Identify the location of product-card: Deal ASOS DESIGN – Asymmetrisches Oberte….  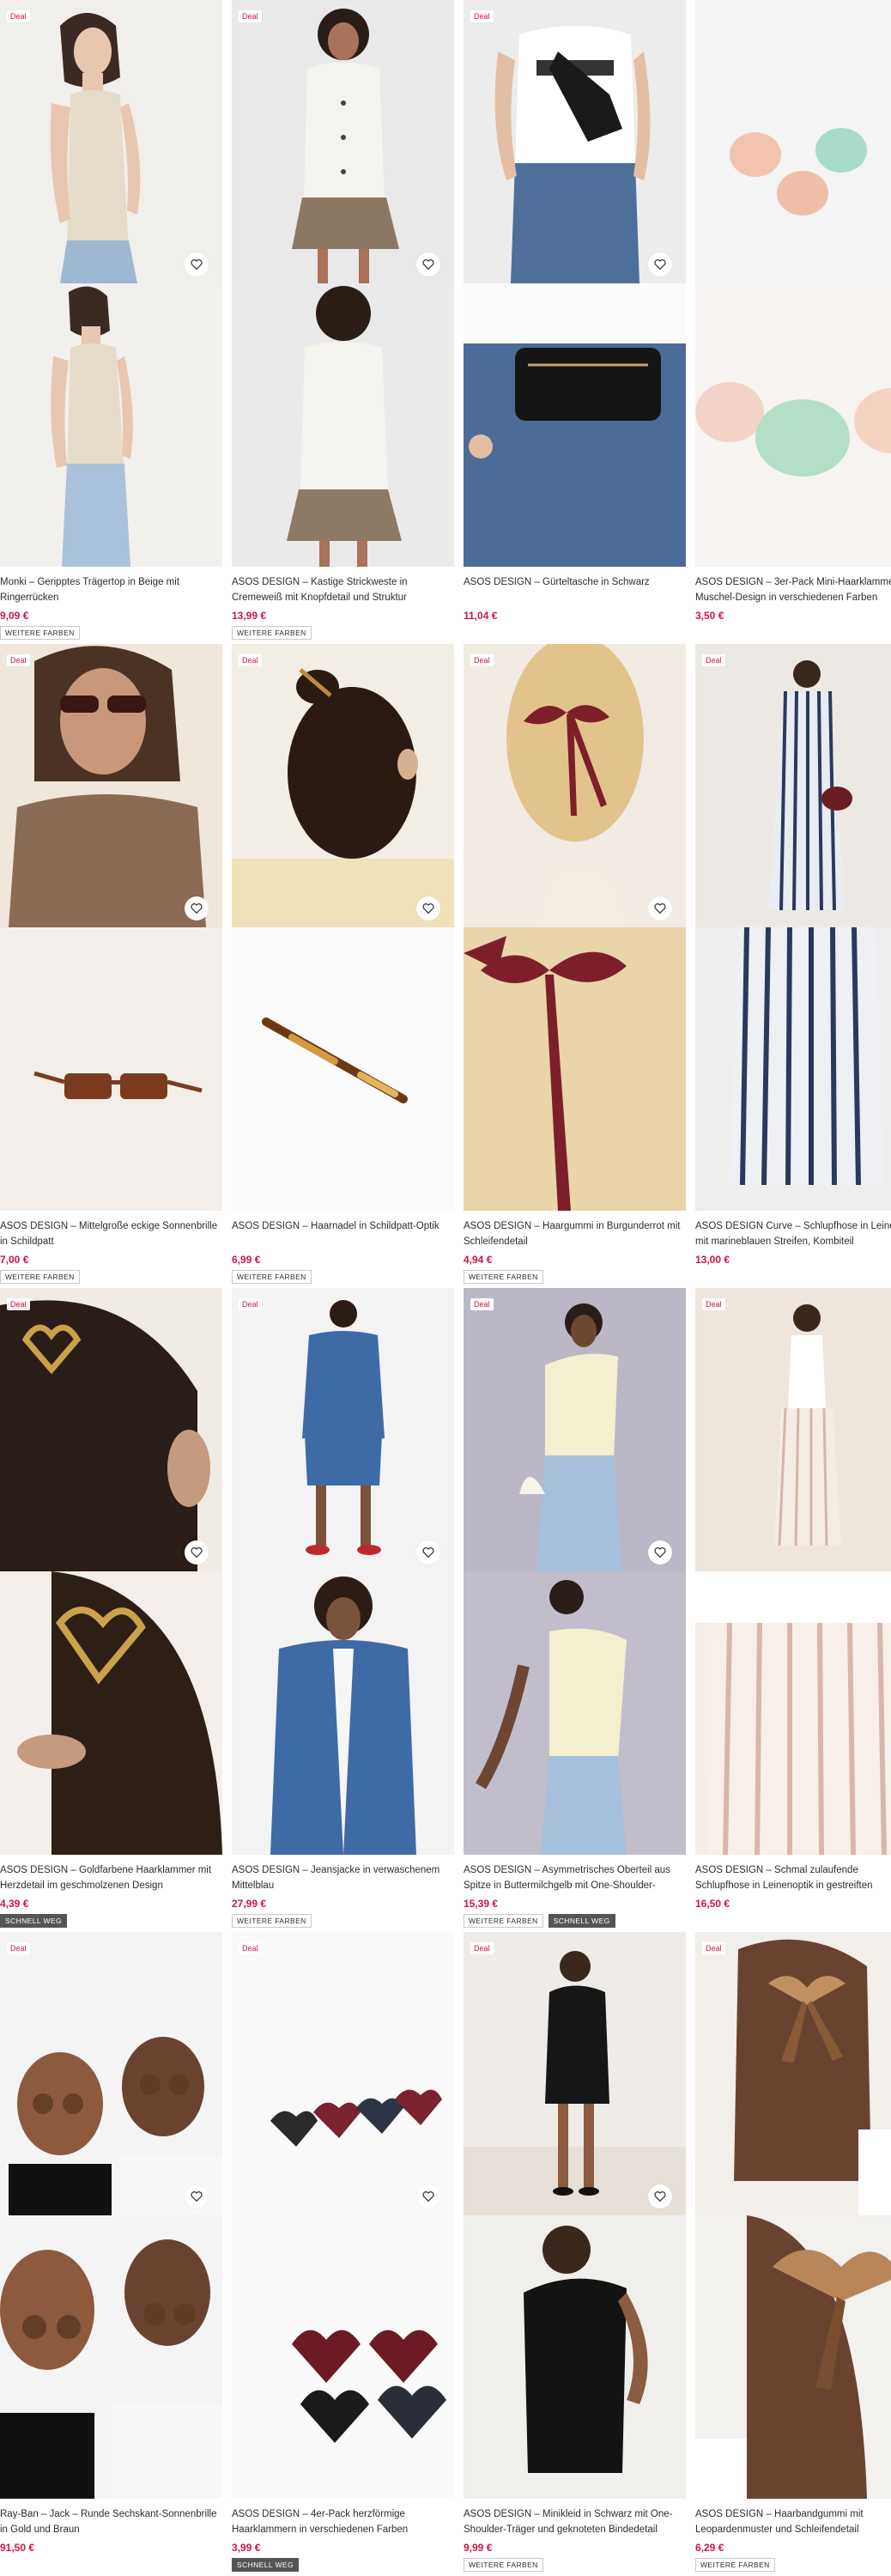
(575, 1608).